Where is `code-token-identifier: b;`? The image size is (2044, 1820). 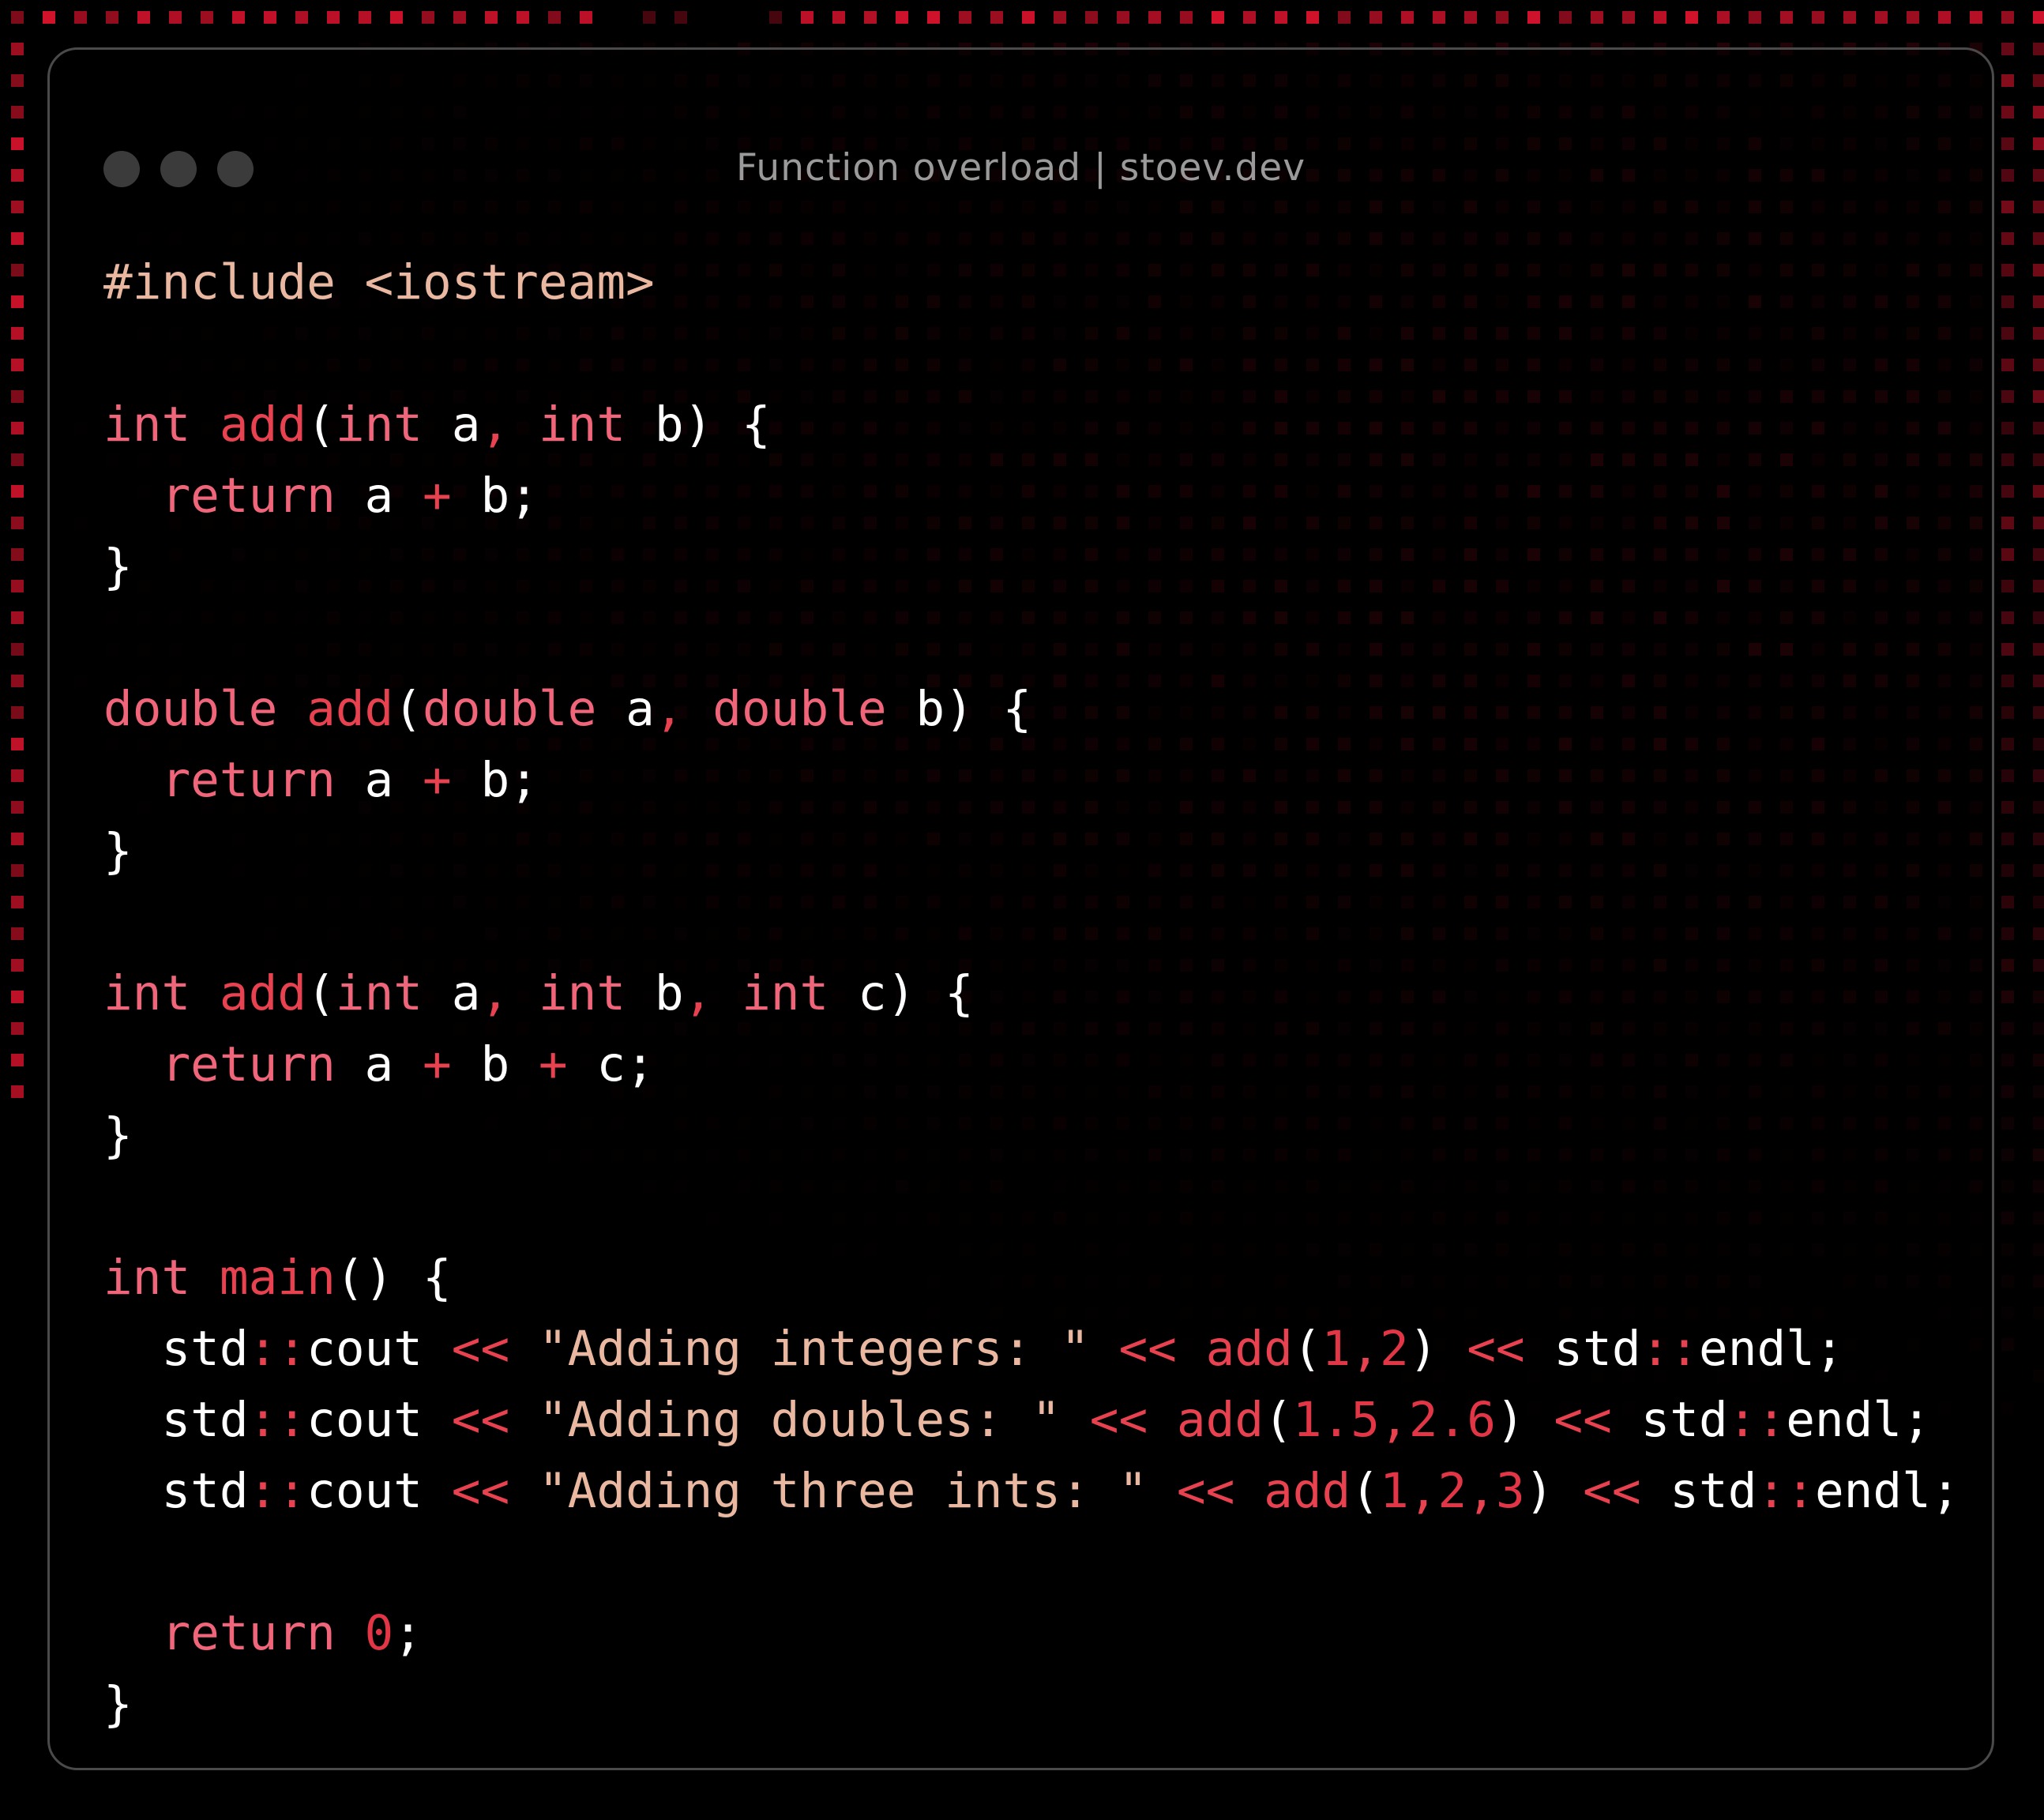 code-token-identifier: b; is located at coordinates (495, 496).